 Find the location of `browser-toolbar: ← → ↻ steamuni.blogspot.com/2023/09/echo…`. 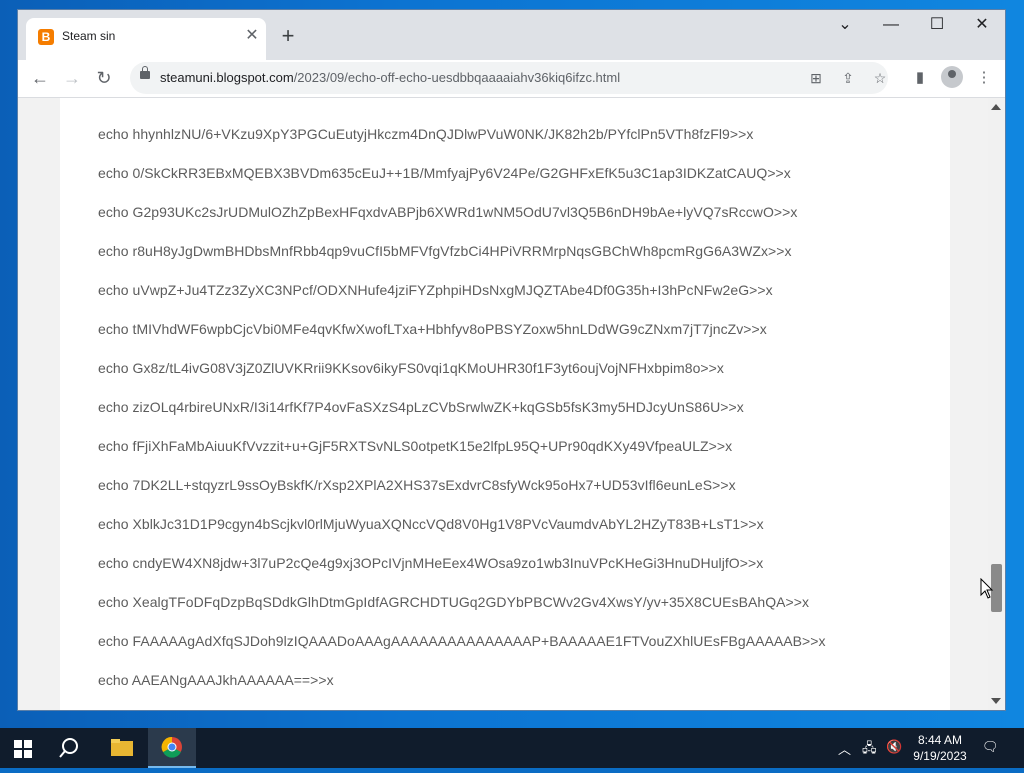

browser-toolbar: ← → ↻ steamuni.blogspot.com/2023/09/echo… is located at coordinates (511, 79).